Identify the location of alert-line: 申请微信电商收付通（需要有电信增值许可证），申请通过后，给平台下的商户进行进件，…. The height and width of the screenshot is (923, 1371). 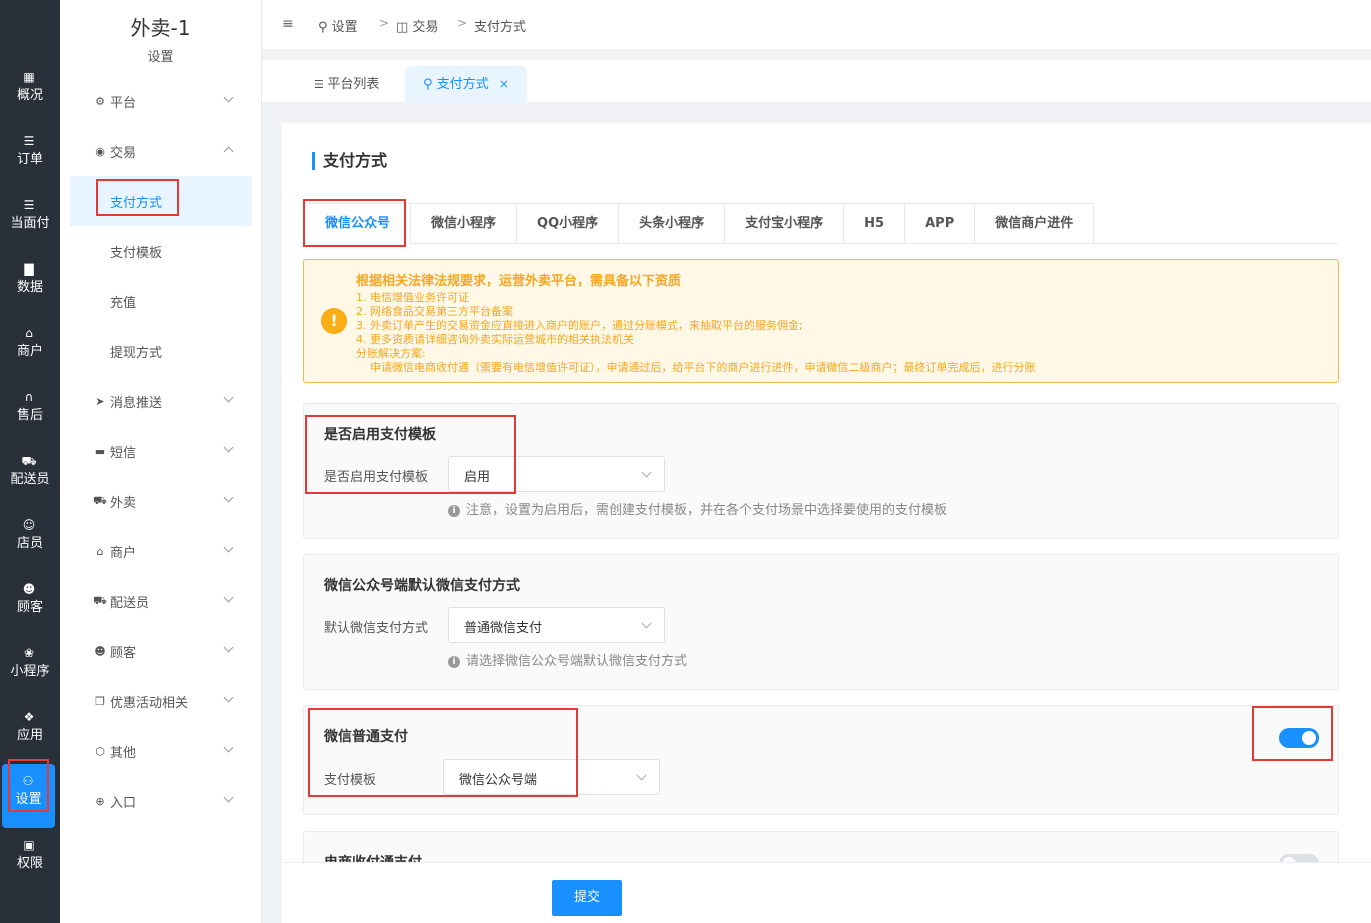
(696, 367).